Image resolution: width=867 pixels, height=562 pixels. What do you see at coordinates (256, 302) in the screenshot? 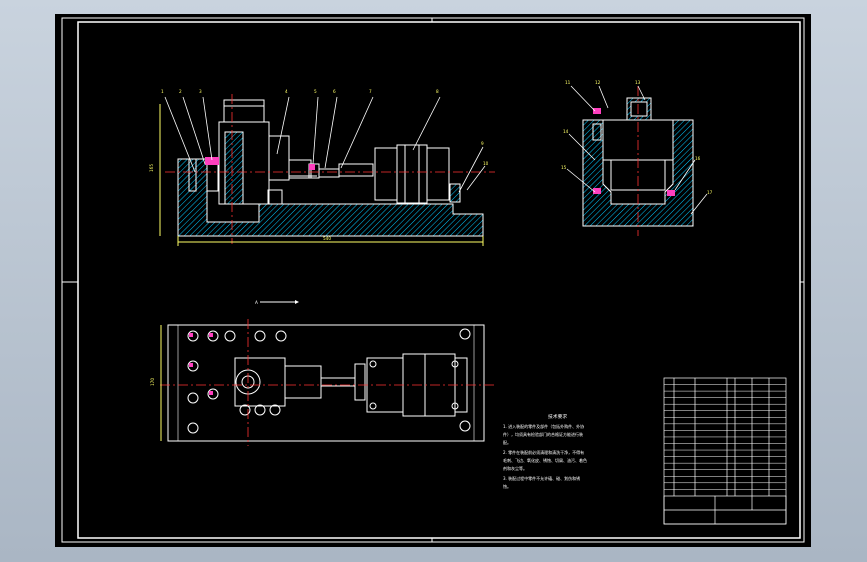
I see `section-label: A` at bounding box center [256, 302].